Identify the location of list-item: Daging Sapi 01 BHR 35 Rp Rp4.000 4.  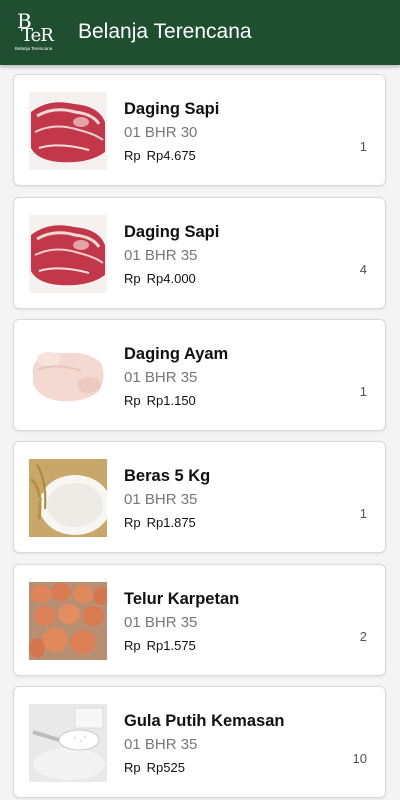
(199, 253).